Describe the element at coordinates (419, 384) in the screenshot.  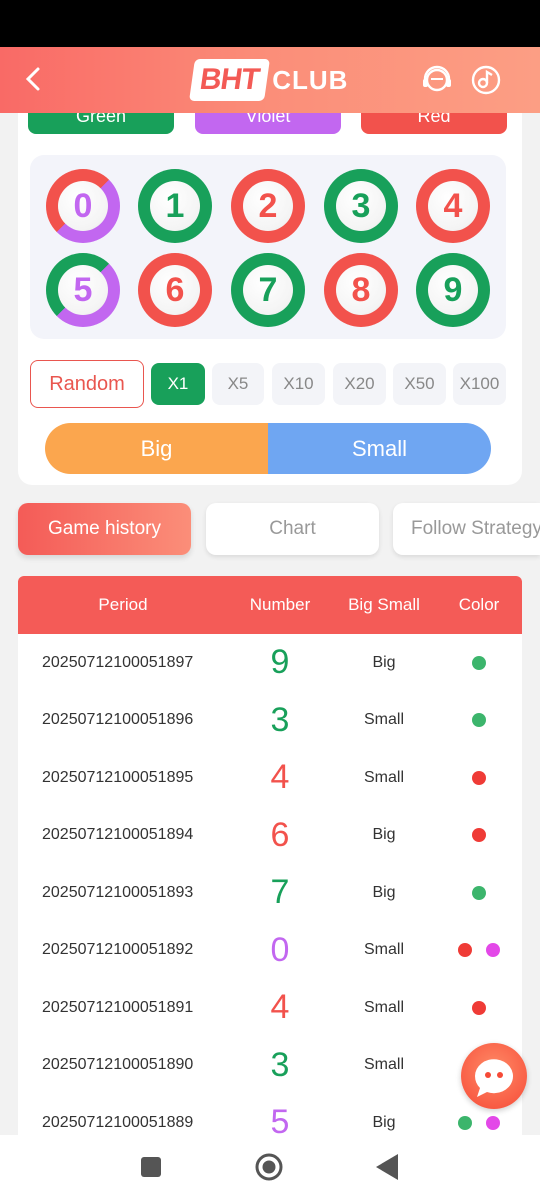
I see `multiplier-x50: X50` at that location.